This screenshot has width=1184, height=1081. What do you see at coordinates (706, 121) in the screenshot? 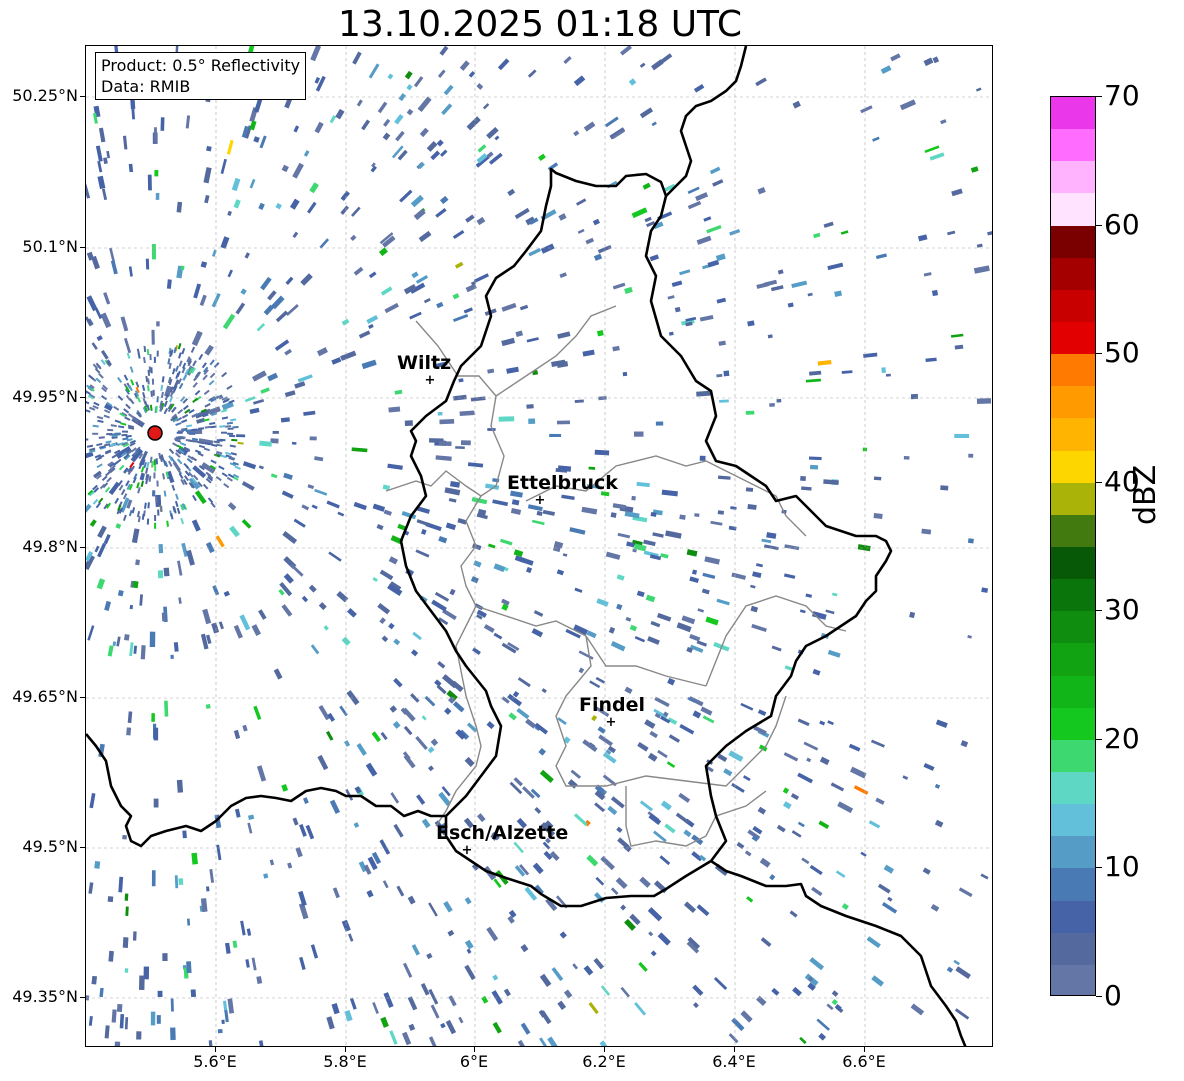
I see `border-germany-north` at bounding box center [706, 121].